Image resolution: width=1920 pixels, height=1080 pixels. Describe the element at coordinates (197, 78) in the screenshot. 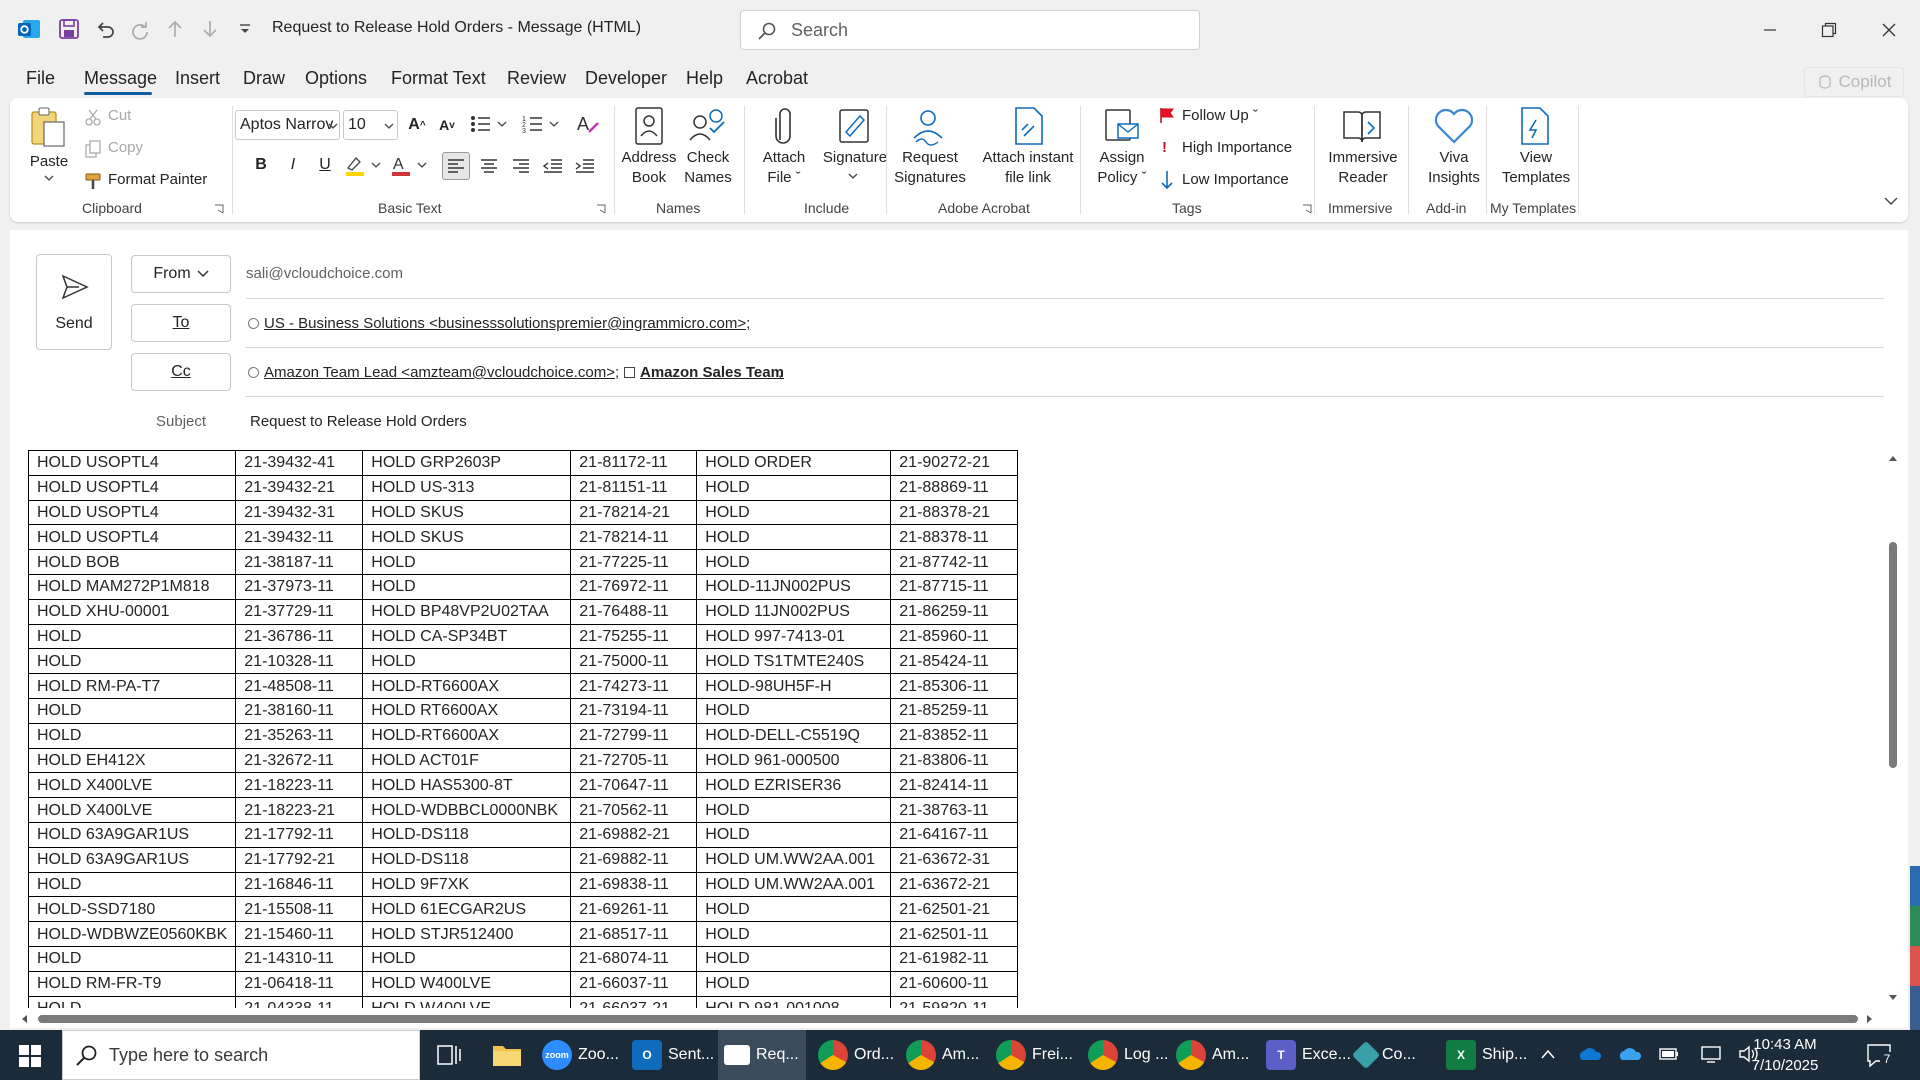

I see `tab-insert: Insert` at that location.